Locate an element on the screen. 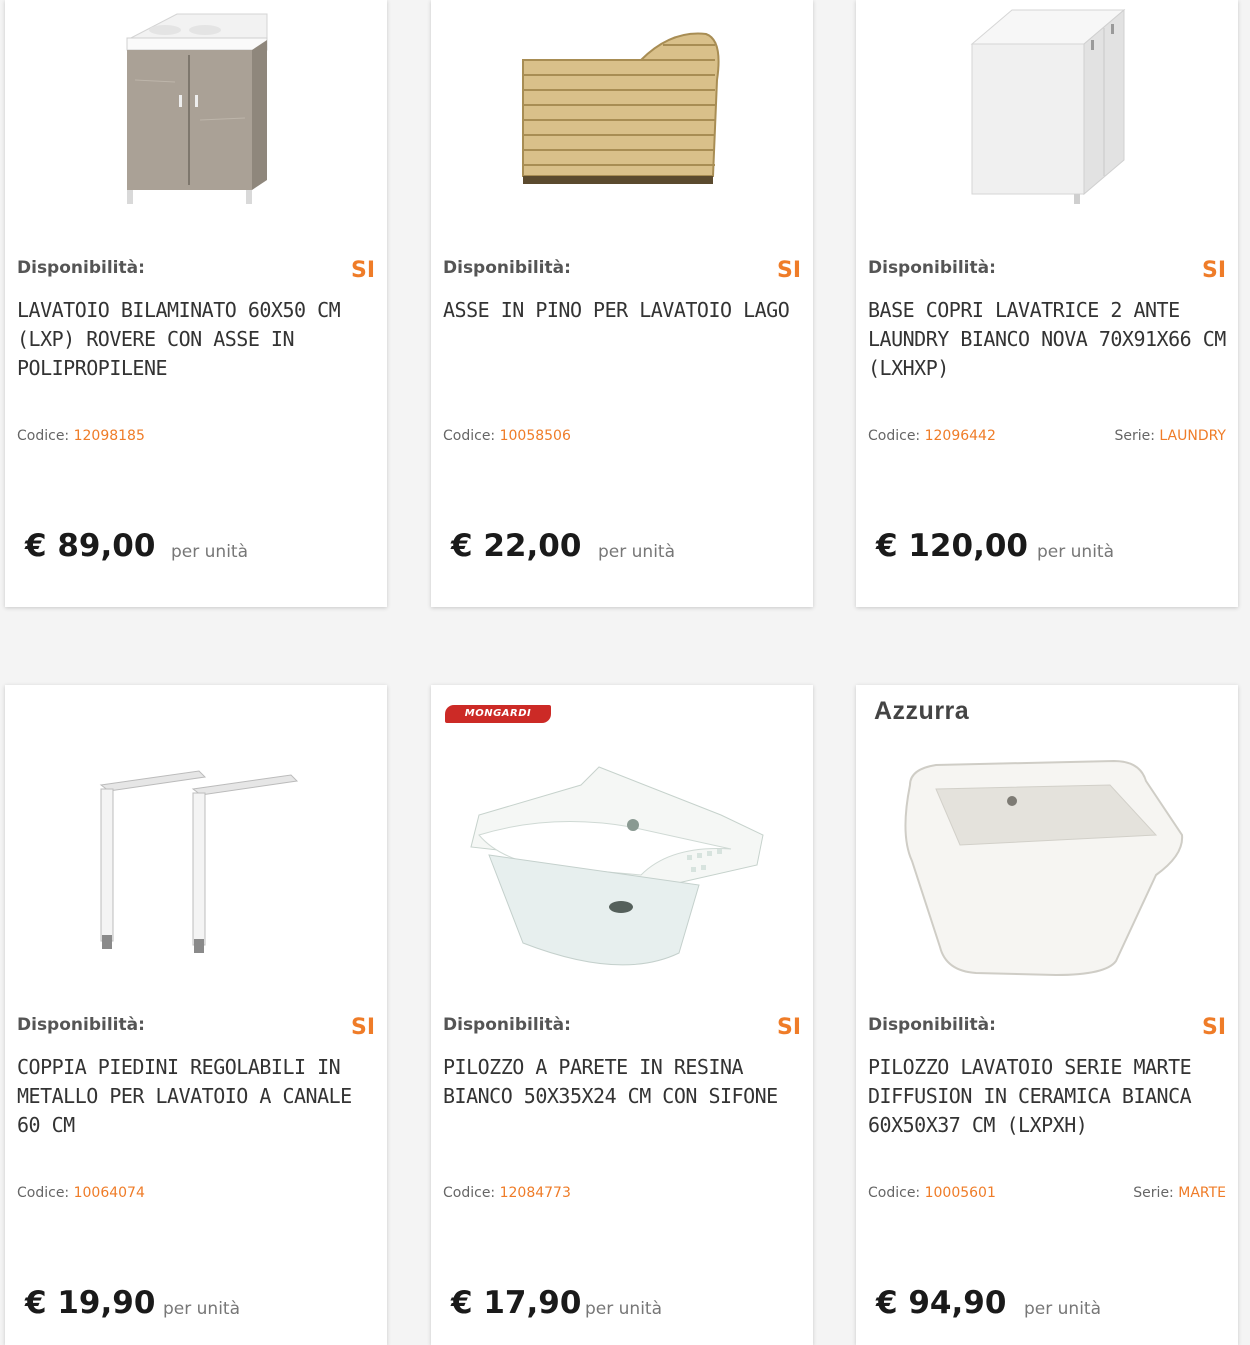 The height and width of the screenshot is (1345, 1250). product-code: Codice: 10005601 is located at coordinates (932, 1193).